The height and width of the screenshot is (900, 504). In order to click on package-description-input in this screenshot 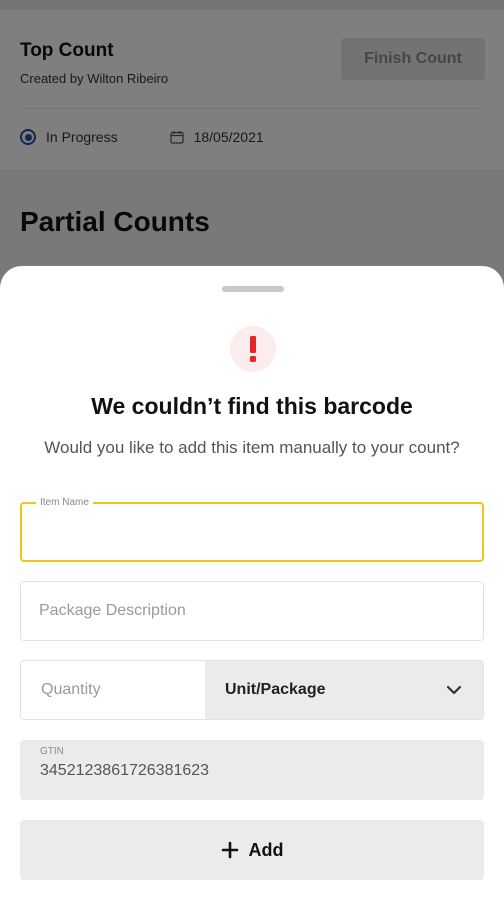, I will do `click(252, 611)`.